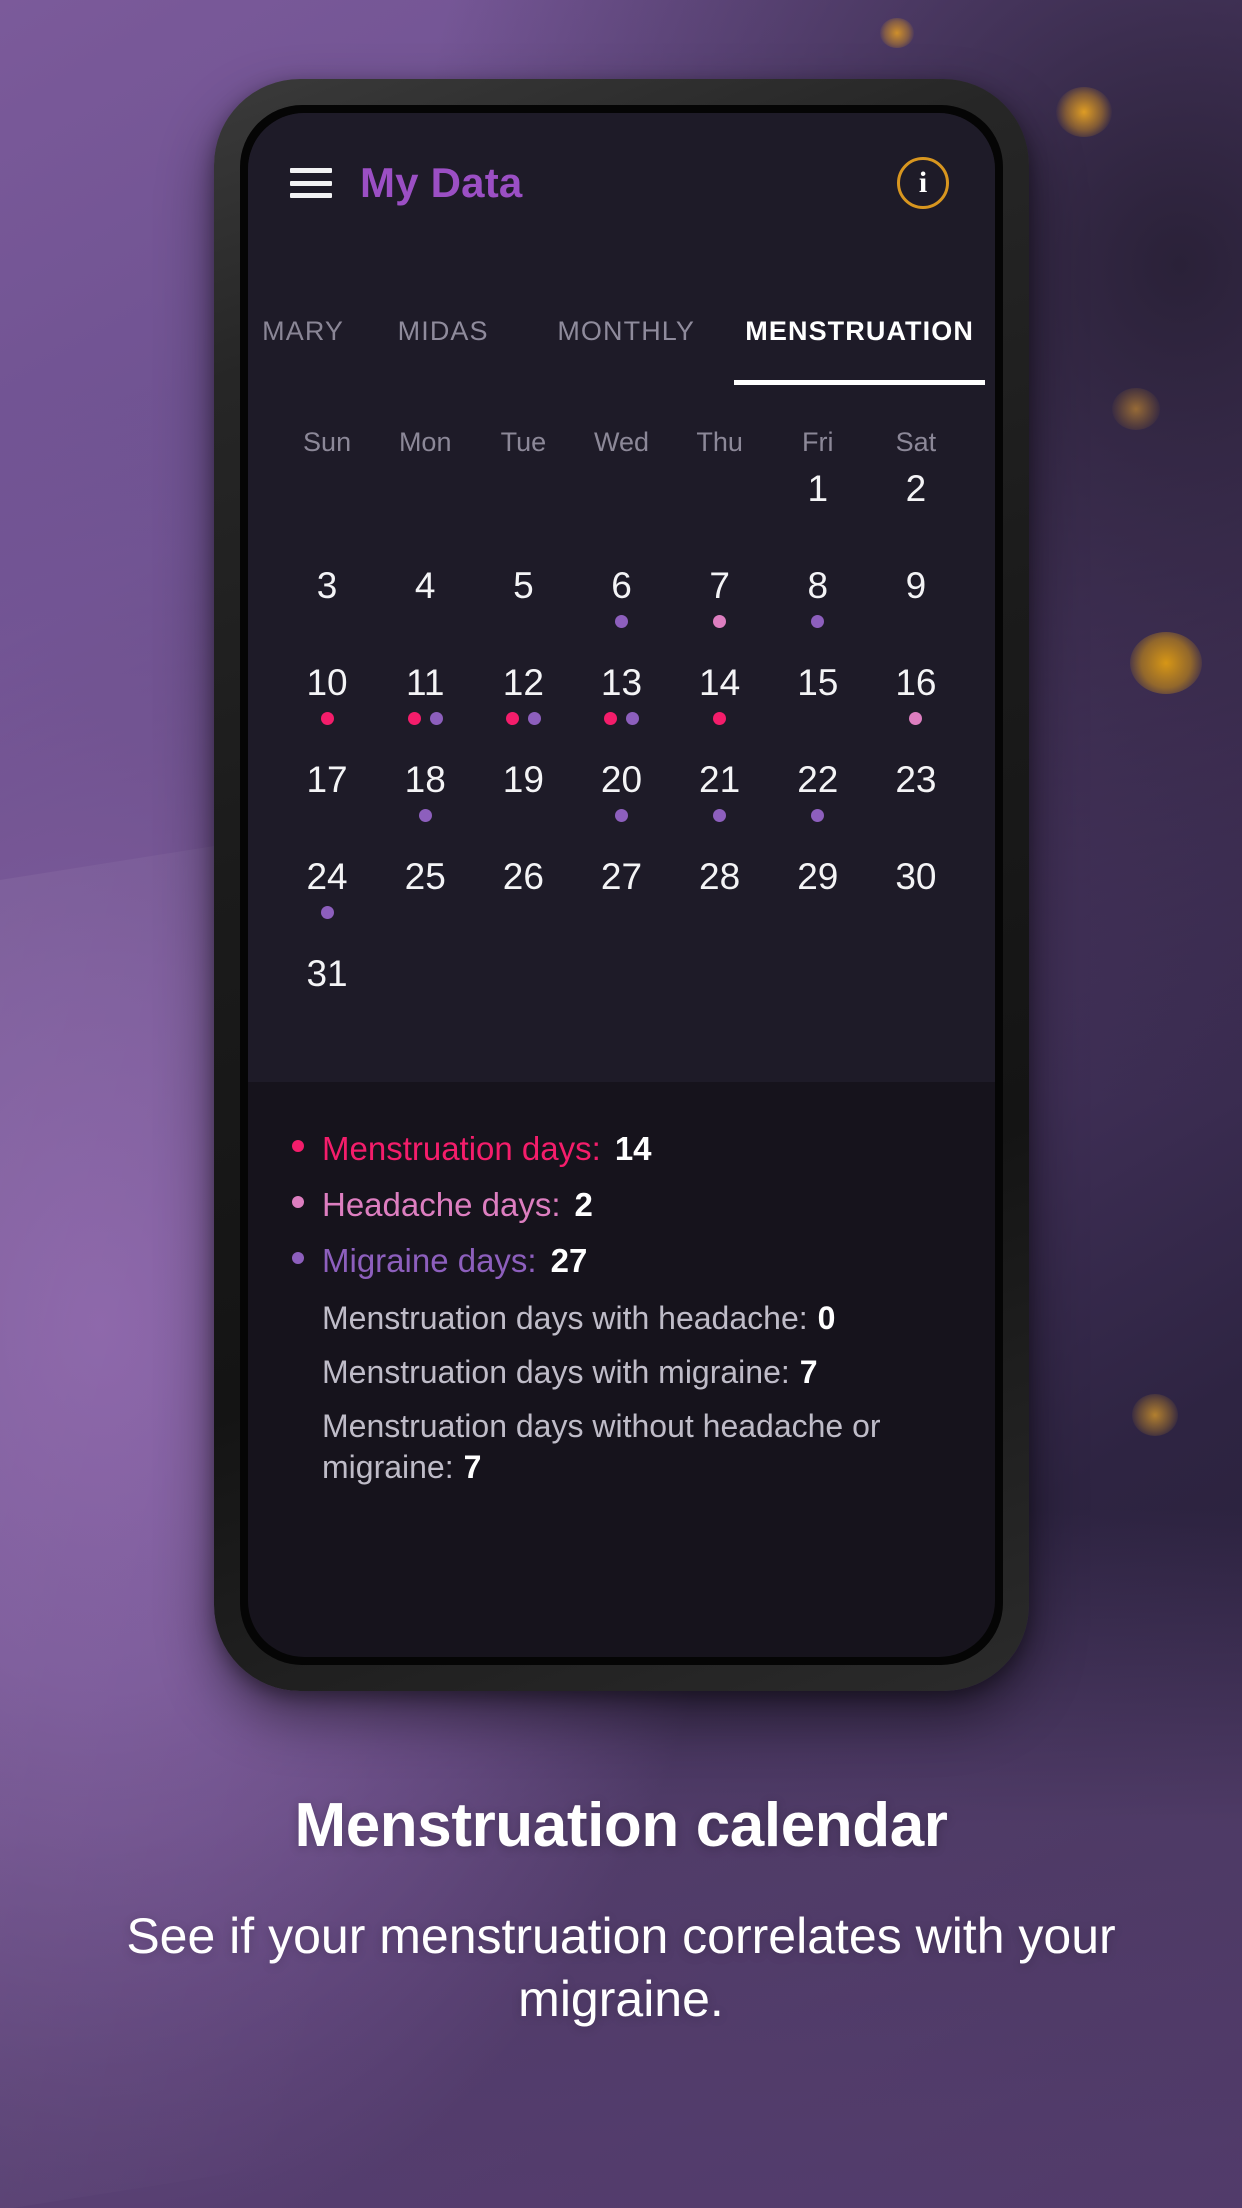 This screenshot has height=2208, width=1242. I want to click on calendar-day-cell: 24, so click(327, 896).